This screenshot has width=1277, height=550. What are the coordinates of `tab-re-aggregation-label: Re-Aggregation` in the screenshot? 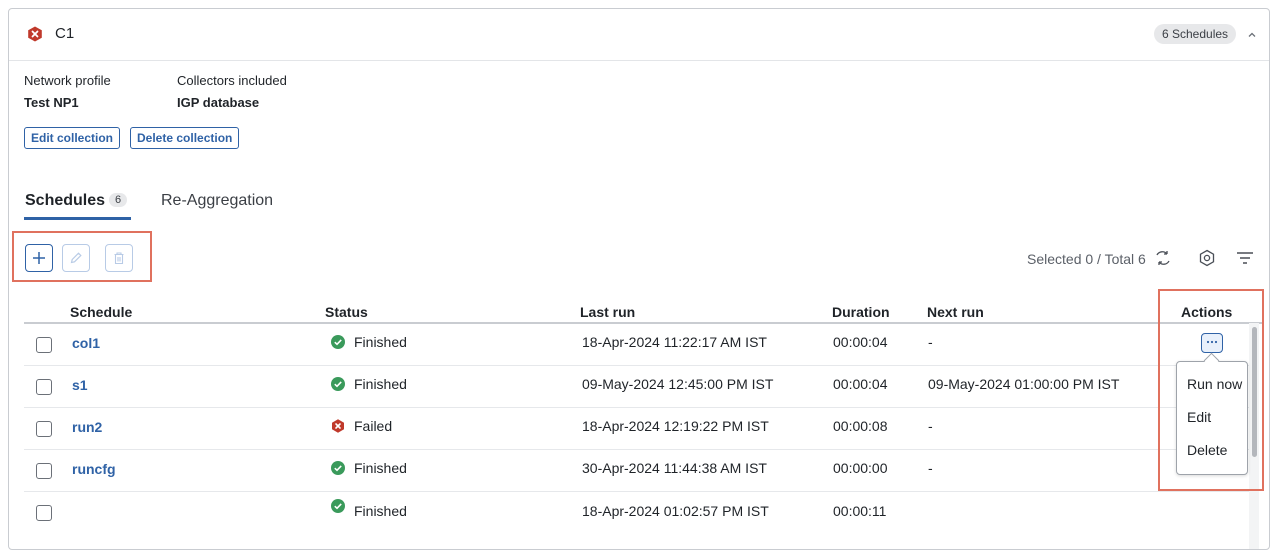 It's located at (217, 200).